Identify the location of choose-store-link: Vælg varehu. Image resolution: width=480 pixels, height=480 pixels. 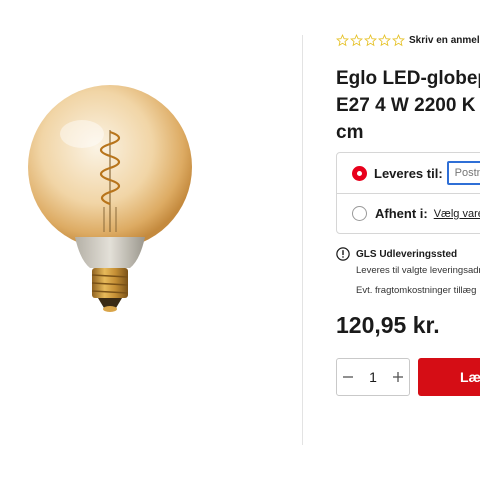
(457, 214).